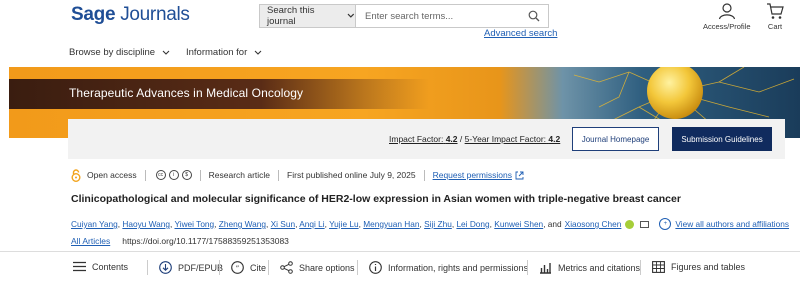 Image resolution: width=800 pixels, height=283 pixels. Describe the element at coordinates (552, 224) in the screenshot. I see `and-text: , and` at that location.